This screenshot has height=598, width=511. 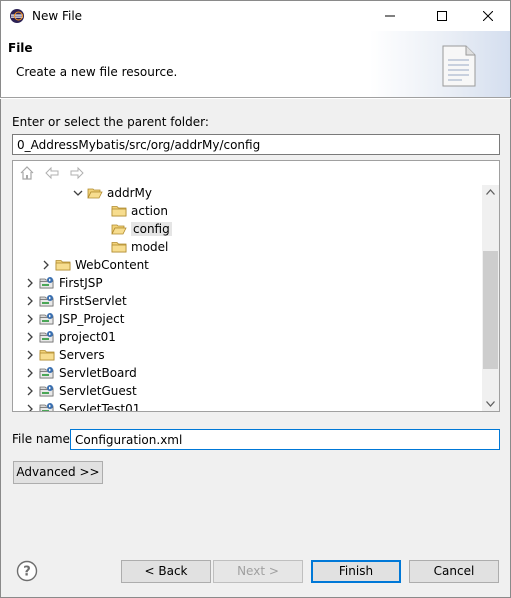 What do you see at coordinates (255, 64) in the screenshot?
I see `wizard-header: File Create a new file resource.` at bounding box center [255, 64].